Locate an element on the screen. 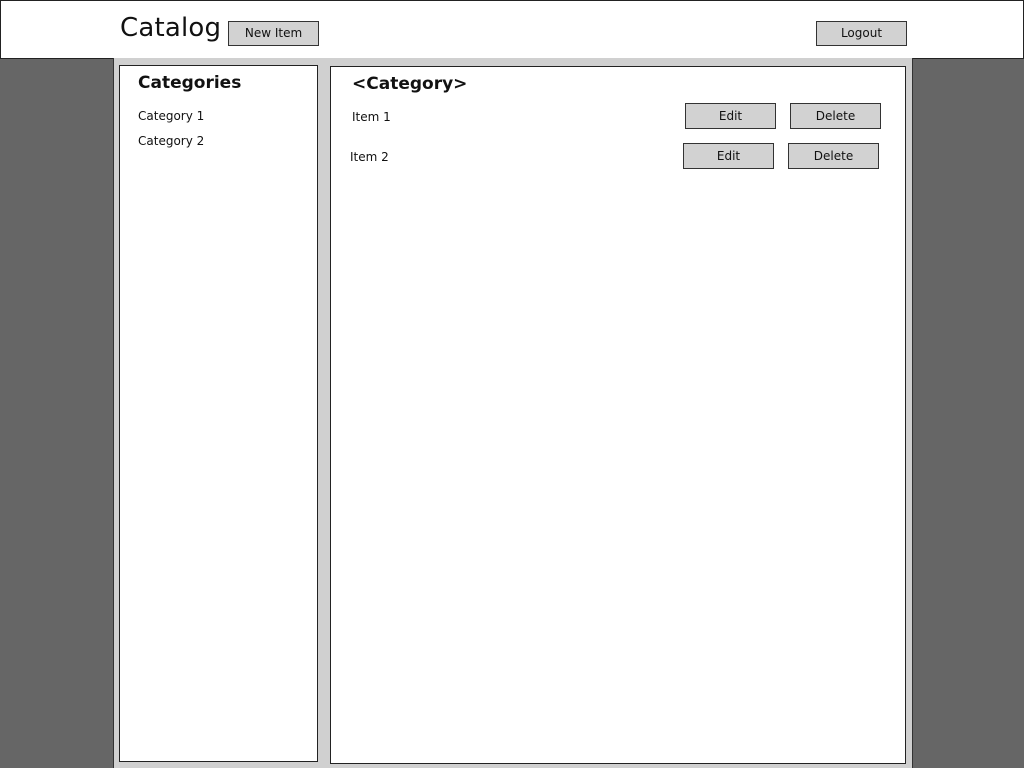 The height and width of the screenshot is (768, 1024). app-title: Catalog is located at coordinates (171, 28).